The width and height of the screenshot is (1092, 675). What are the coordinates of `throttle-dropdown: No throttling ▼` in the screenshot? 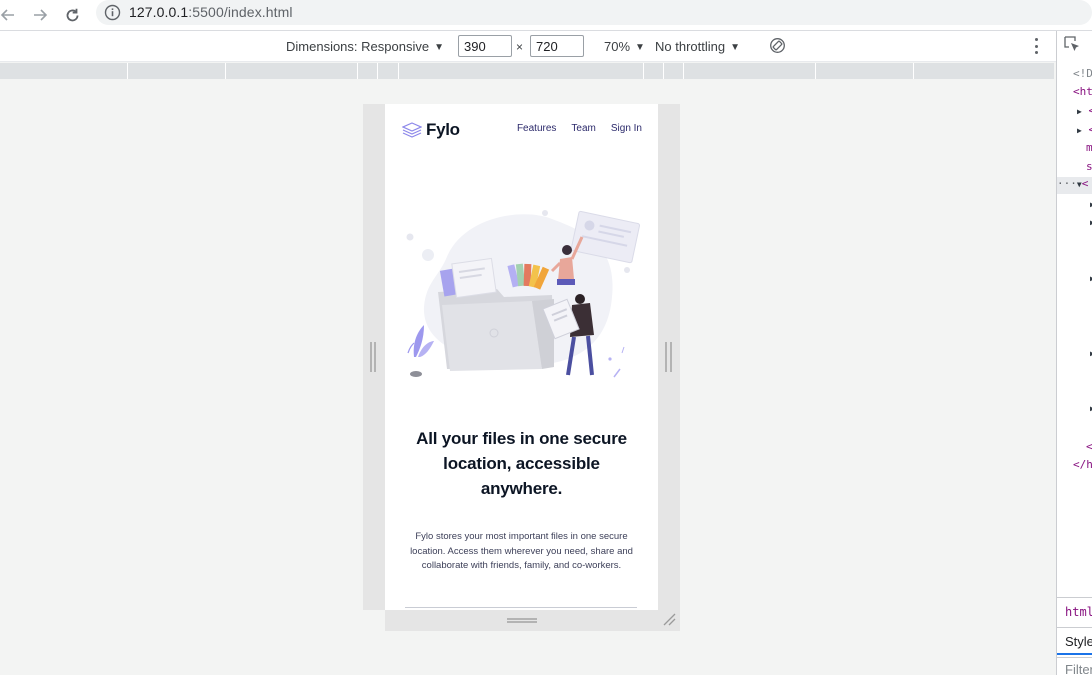 It's located at (697, 46).